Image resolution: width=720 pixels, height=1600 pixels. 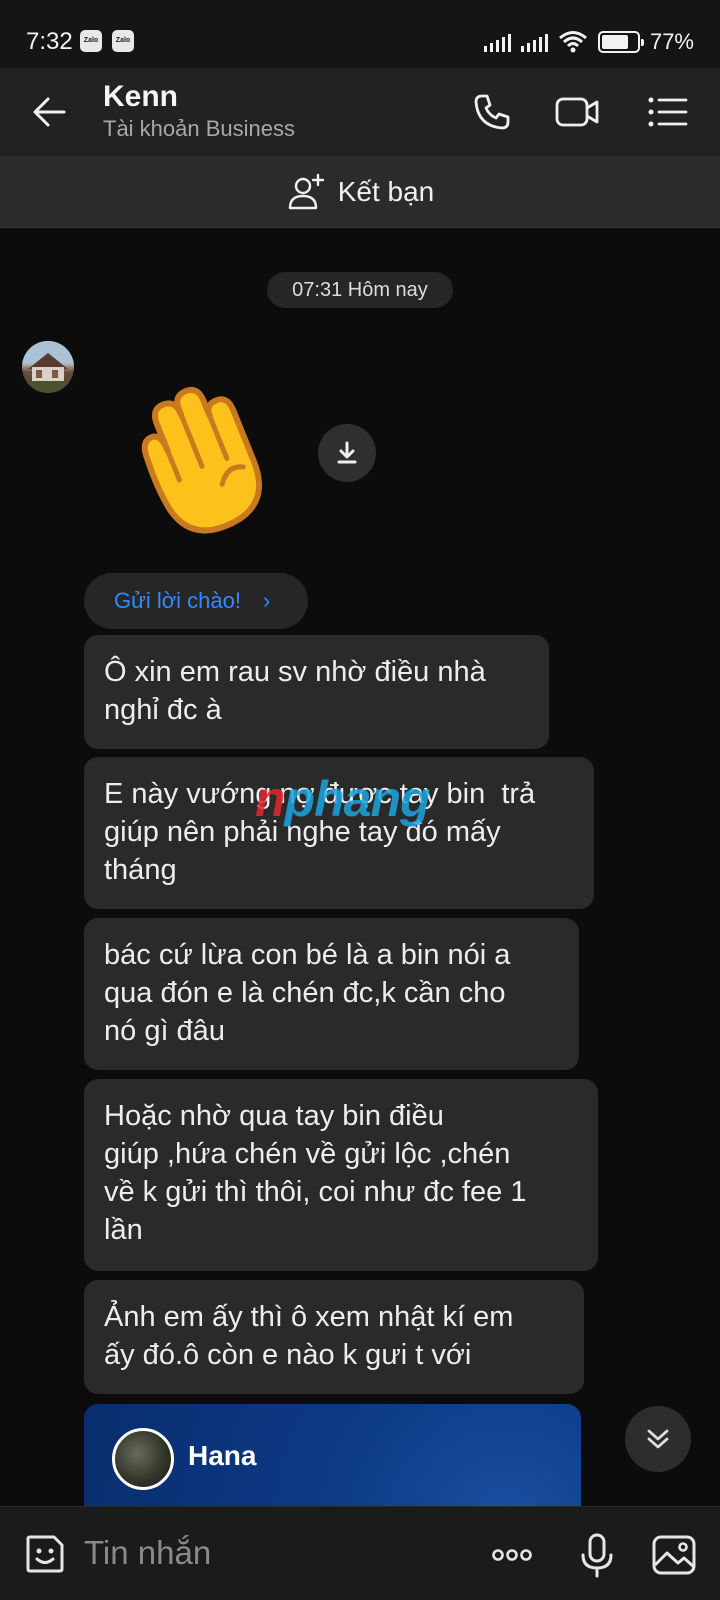 I want to click on contact-card-avatar, so click(x=143, y=1459).